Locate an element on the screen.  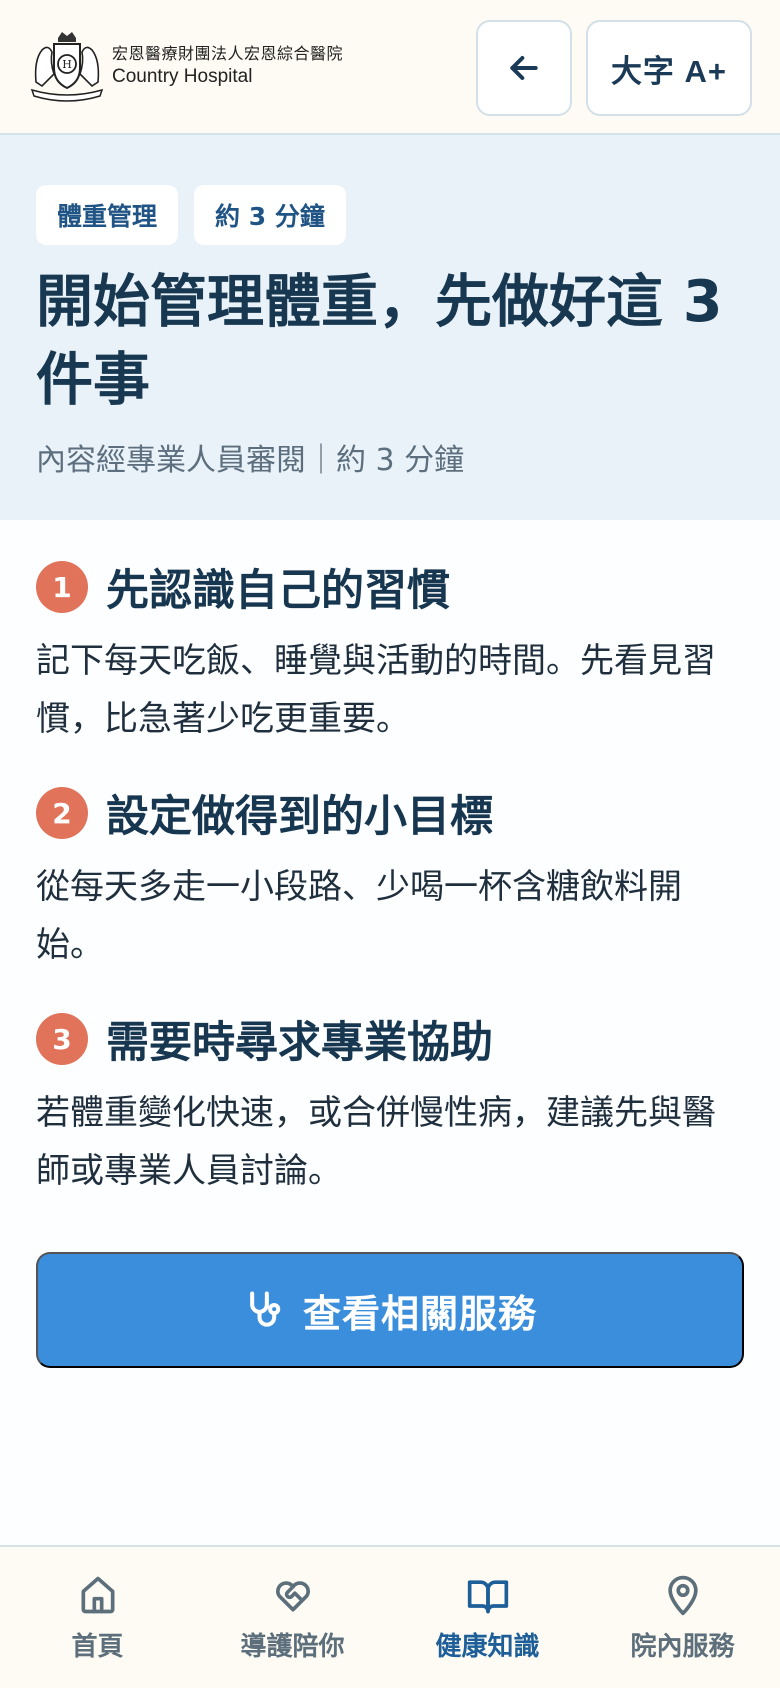
cta-label: 查看相關服務 is located at coordinates (419, 1314).